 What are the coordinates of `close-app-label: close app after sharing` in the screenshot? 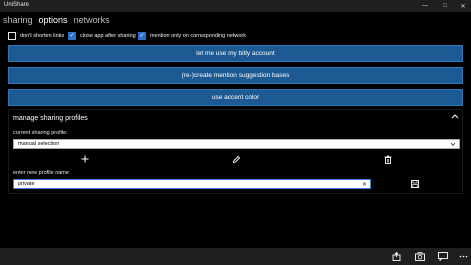 It's located at (108, 35).